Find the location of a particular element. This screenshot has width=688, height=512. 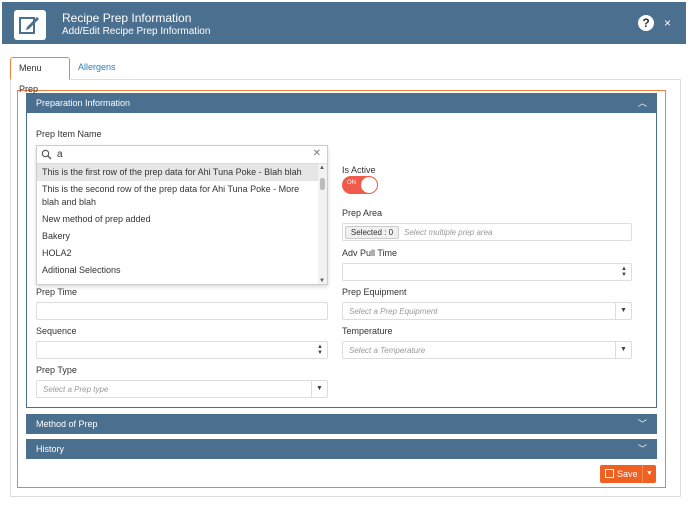

save-label: Save is located at coordinates (627, 474).